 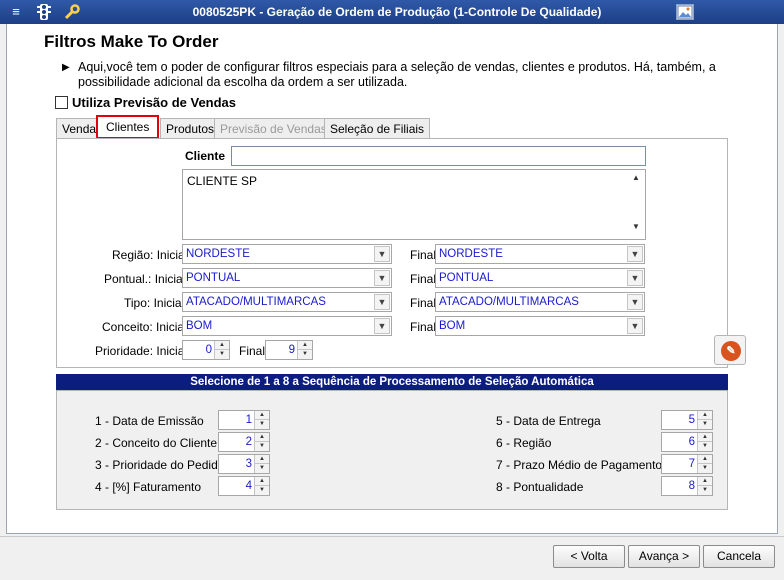 I want to click on regiao-inicial-value: NORDESTE, so click(x=218, y=254).